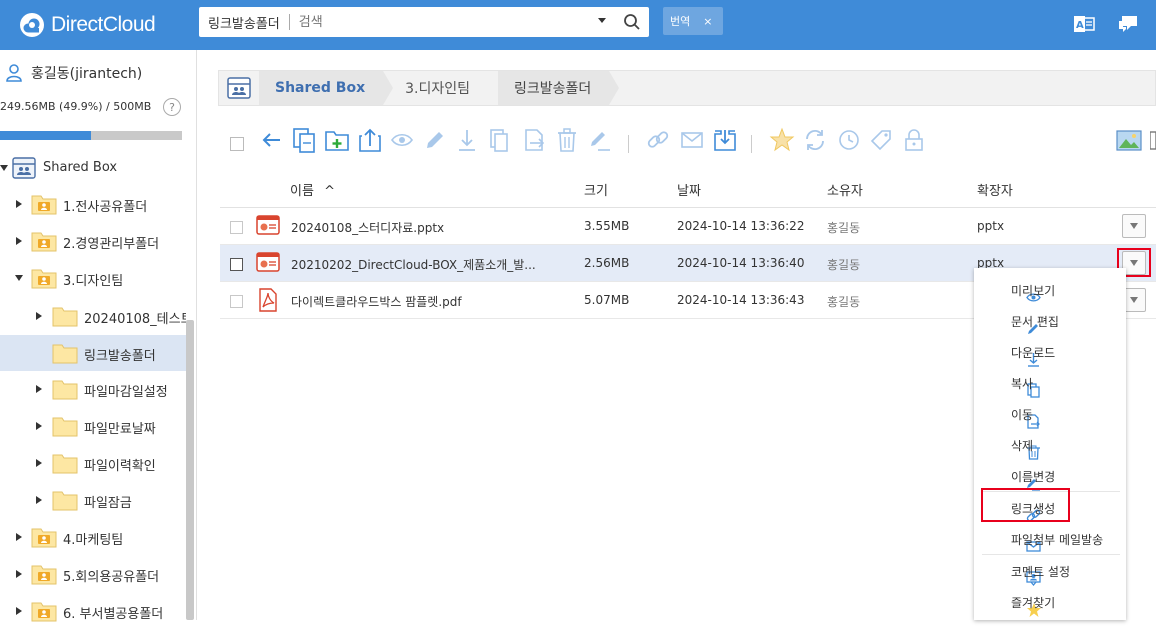 The image size is (1156, 629). Describe the element at coordinates (367, 227) in the screenshot. I see `file-name: 20240108_스터디자료.pptx` at that location.